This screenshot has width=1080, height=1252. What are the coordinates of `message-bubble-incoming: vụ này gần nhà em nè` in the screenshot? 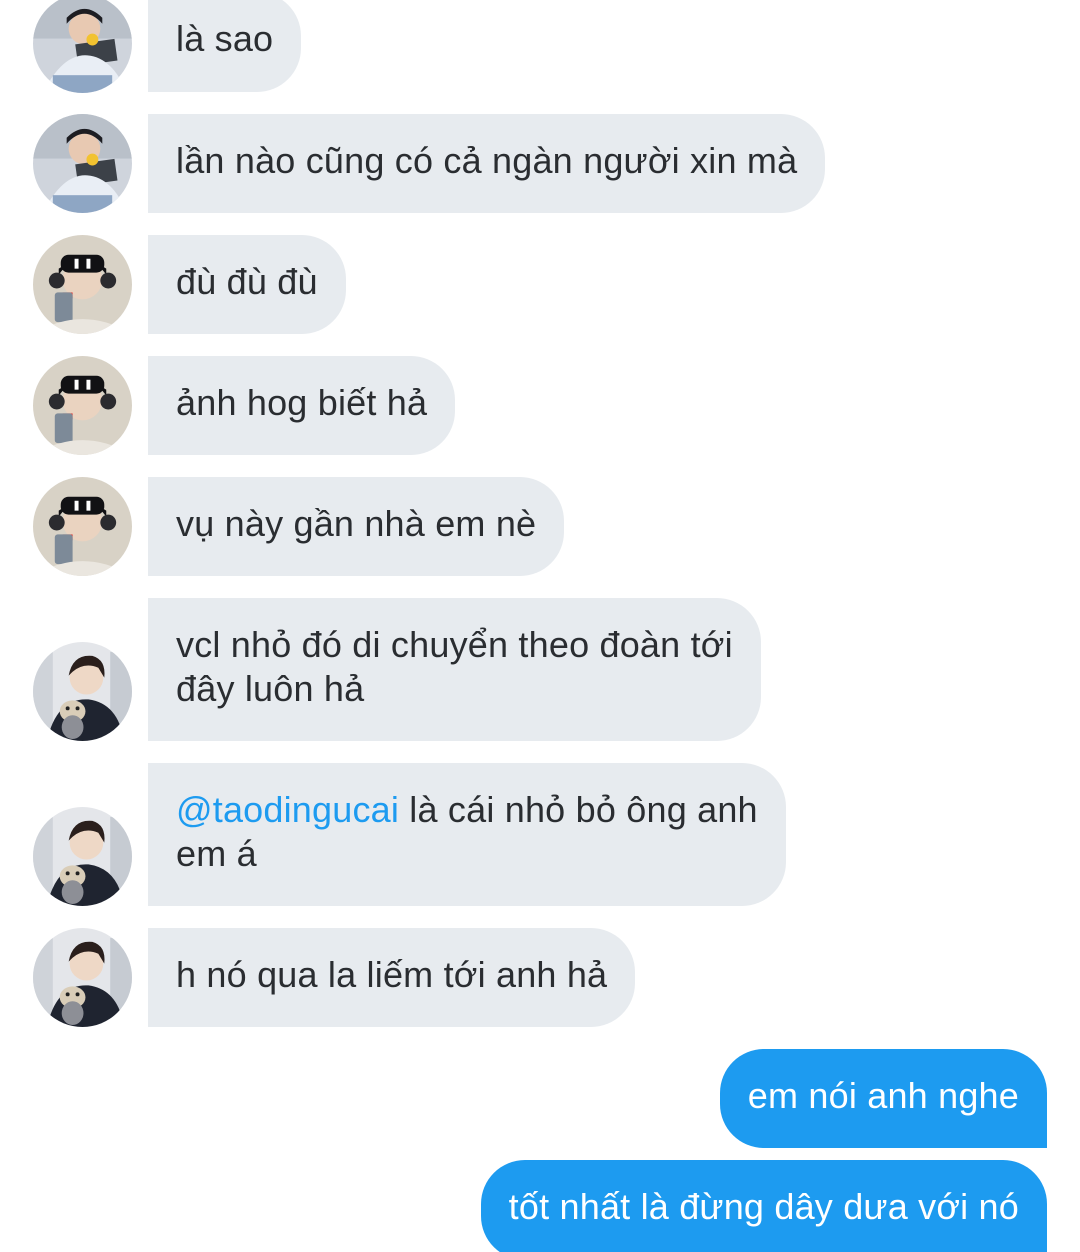 It's located at (356, 526).